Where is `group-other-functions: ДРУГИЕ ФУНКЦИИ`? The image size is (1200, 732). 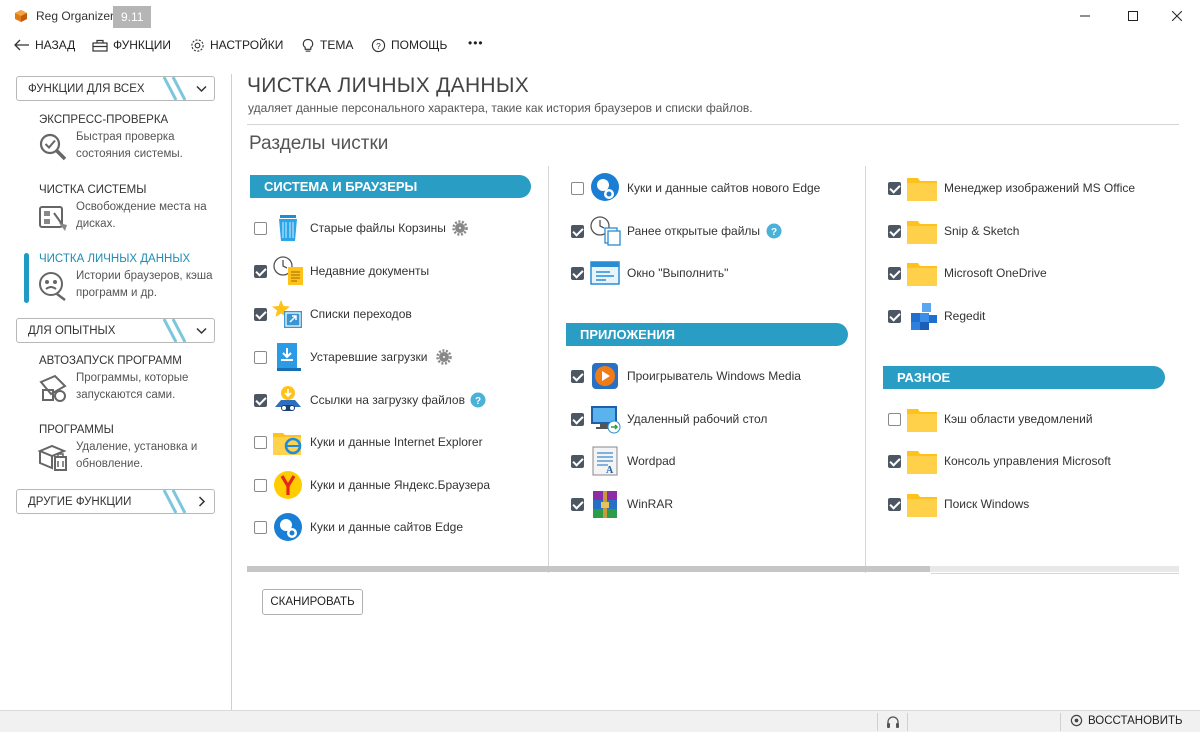 group-other-functions: ДРУГИЕ ФУНКЦИИ is located at coordinates (115, 501).